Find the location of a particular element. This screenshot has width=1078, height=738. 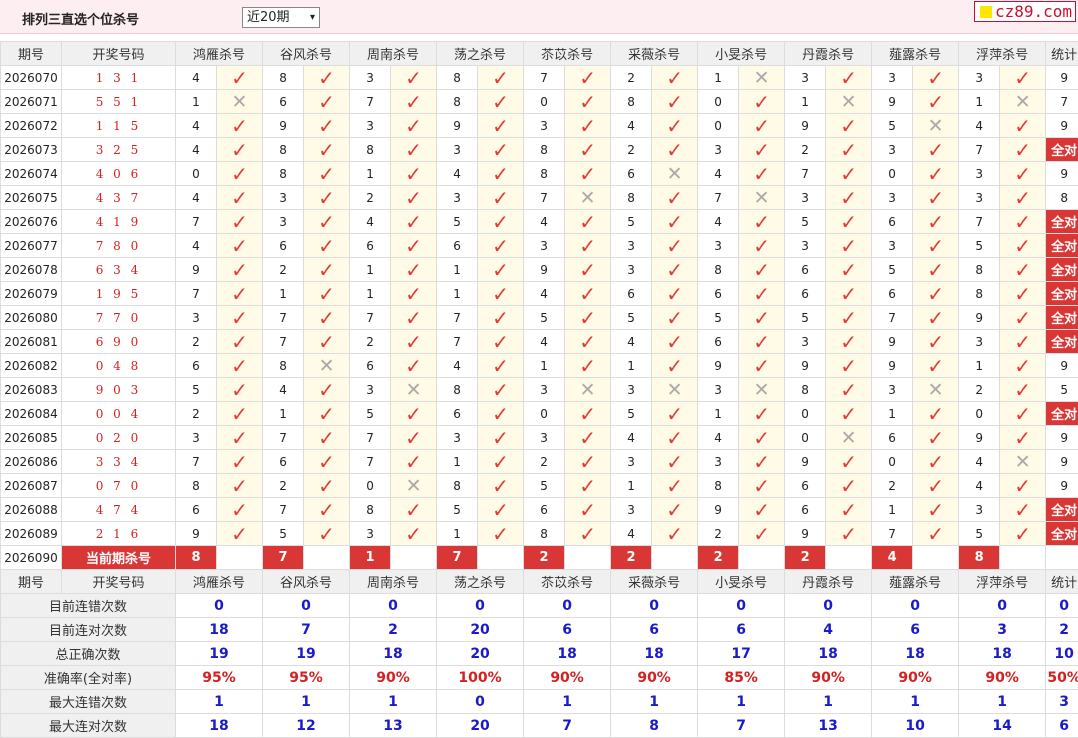

table-row: 20260721 1 54✓9✓3✓9✓3✓4✓0✓9✓5✕4✓9 is located at coordinates (539, 126).